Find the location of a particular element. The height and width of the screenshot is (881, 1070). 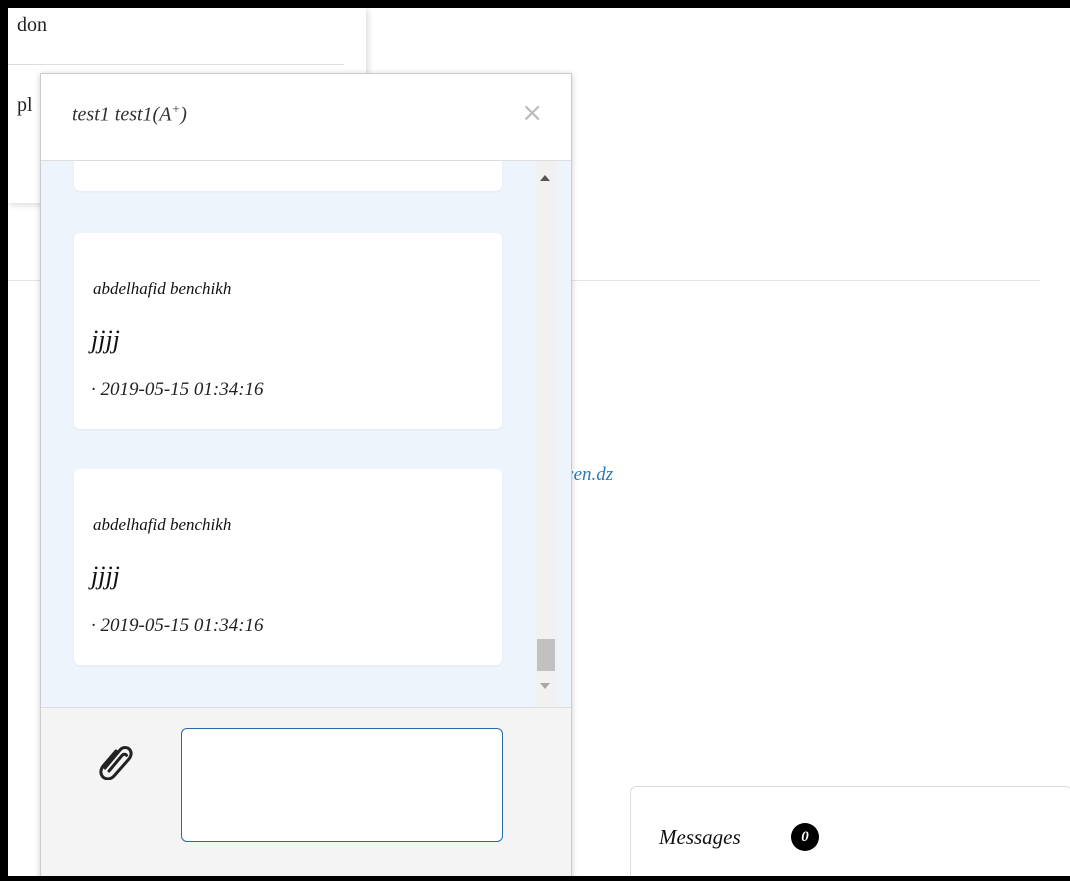

close-icon: × is located at coordinates (532, 113).